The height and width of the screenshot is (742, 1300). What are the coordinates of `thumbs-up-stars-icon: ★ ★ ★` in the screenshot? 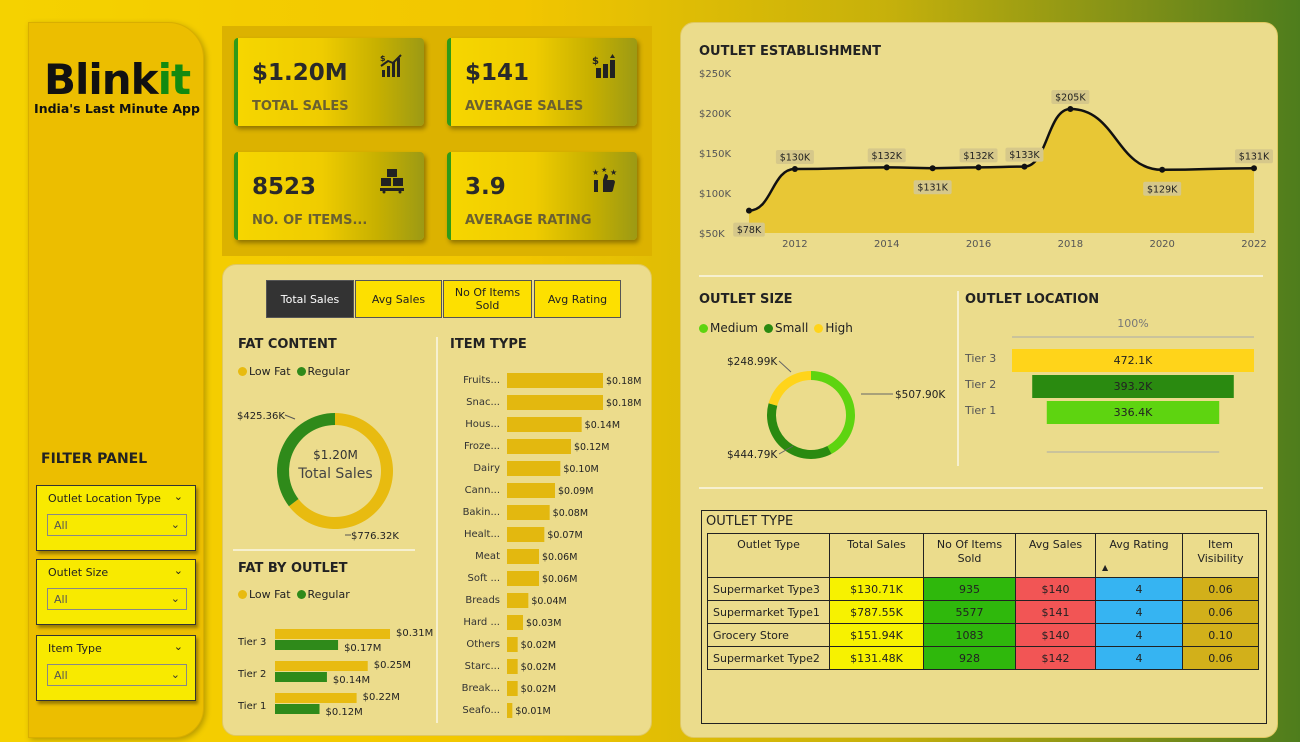 It's located at (604, 179).